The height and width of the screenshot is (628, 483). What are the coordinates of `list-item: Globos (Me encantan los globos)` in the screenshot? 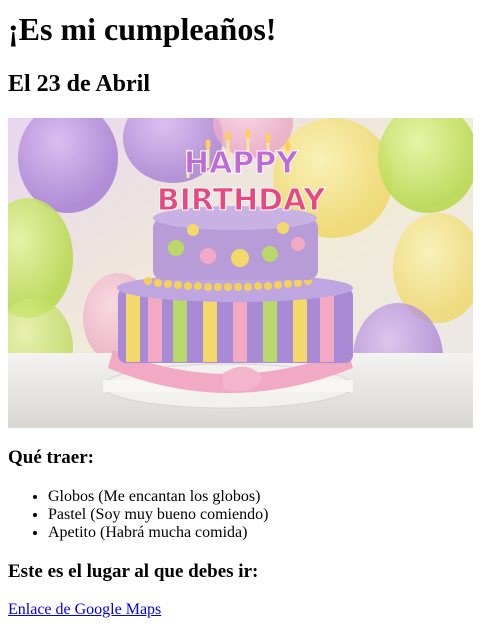 It's located at (261, 497).